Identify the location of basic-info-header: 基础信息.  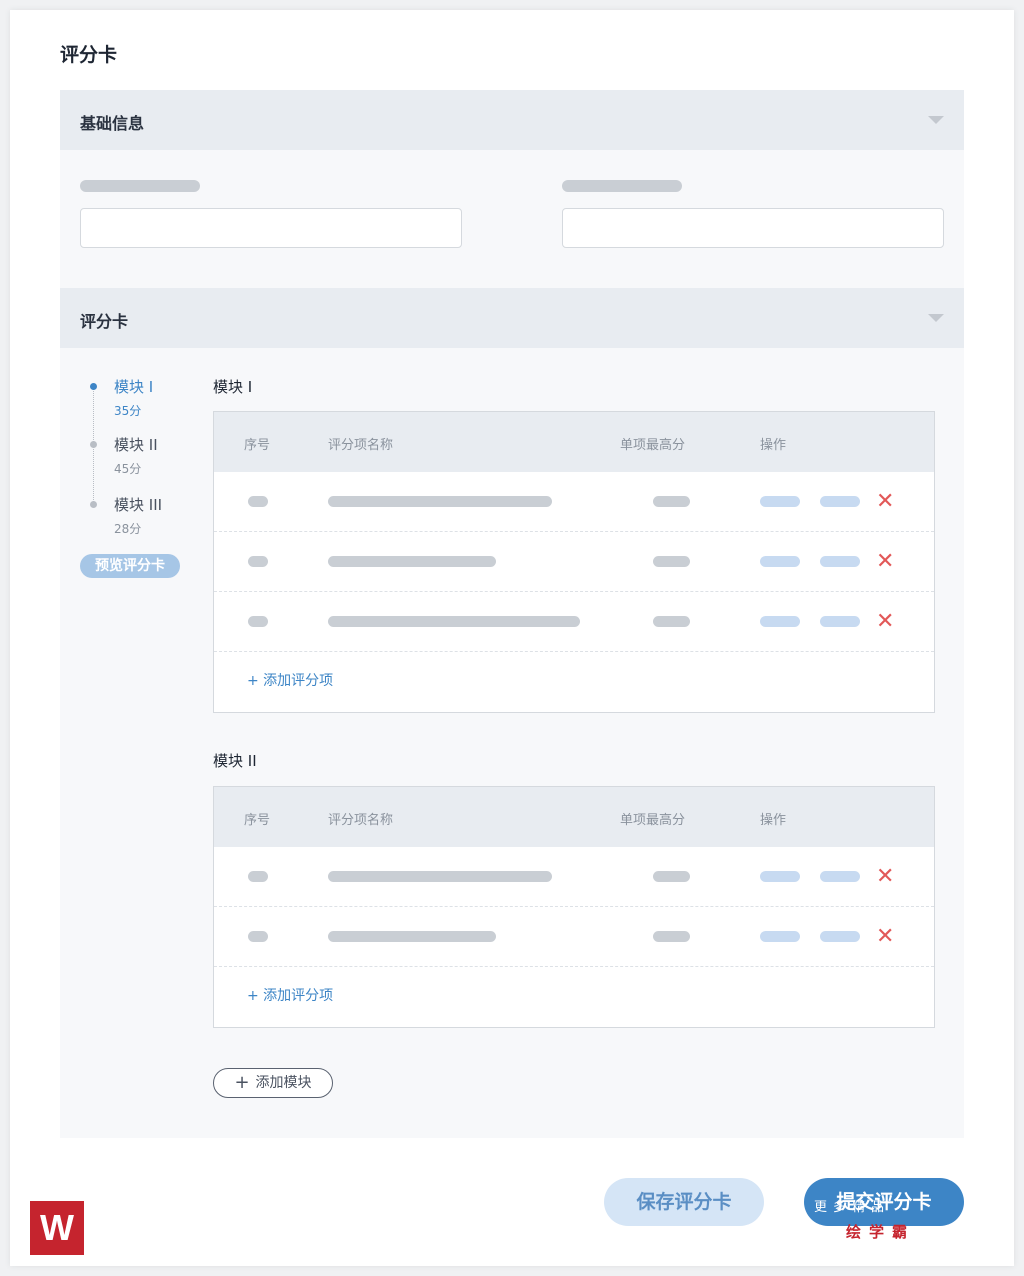
(512, 120).